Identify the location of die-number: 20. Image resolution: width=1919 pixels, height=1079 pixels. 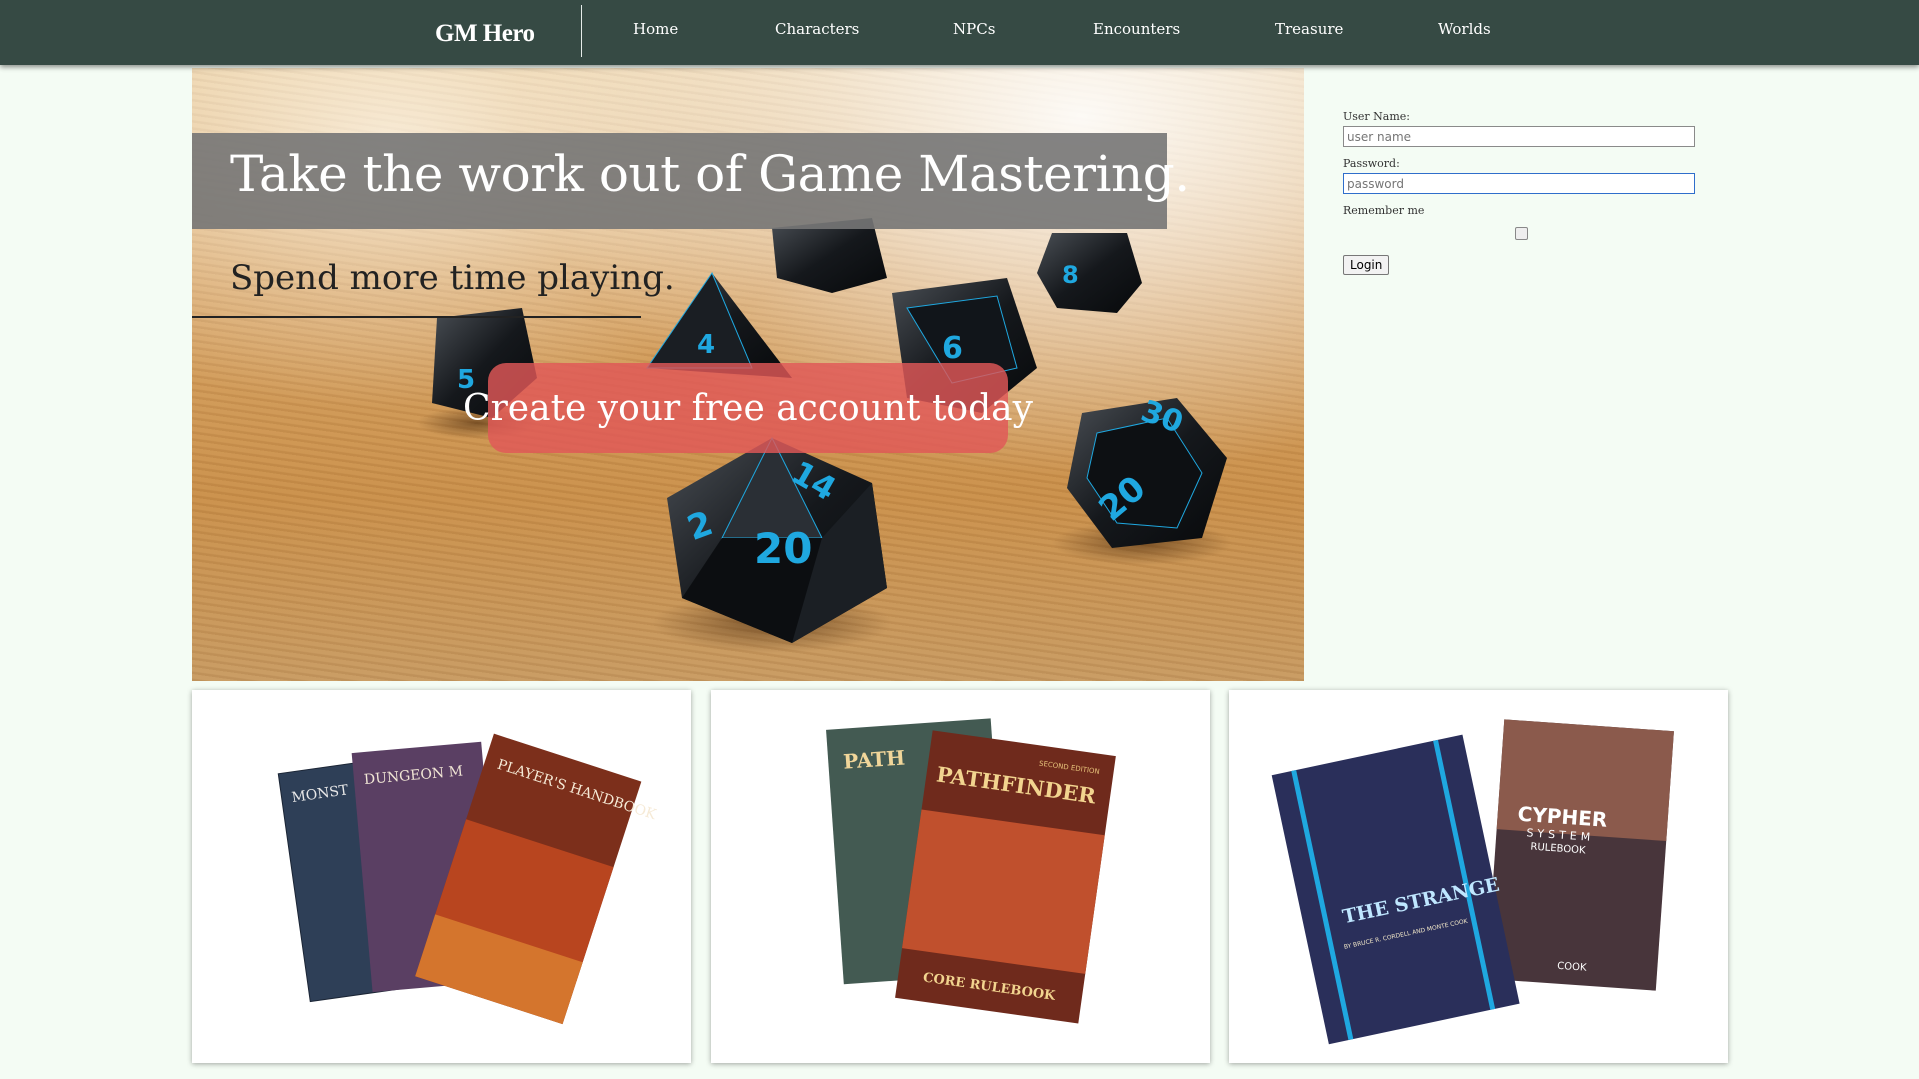
(783, 548).